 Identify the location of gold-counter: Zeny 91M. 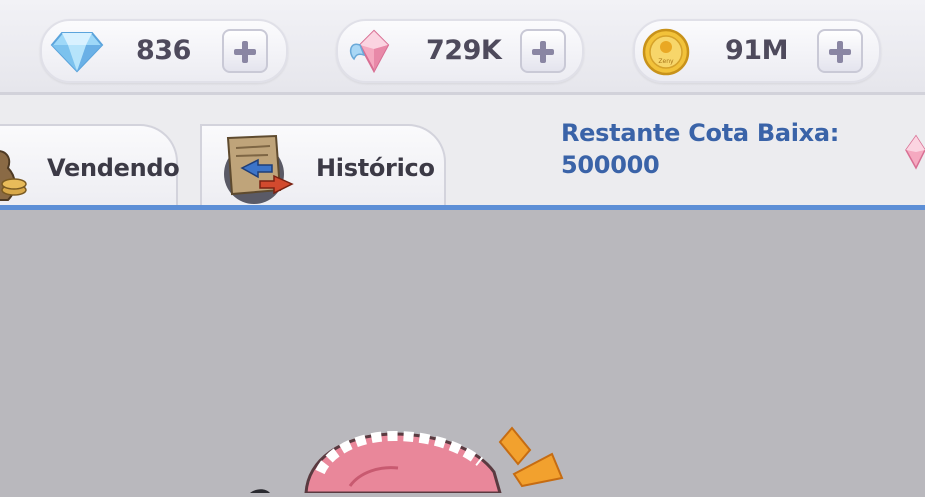
(757, 51).